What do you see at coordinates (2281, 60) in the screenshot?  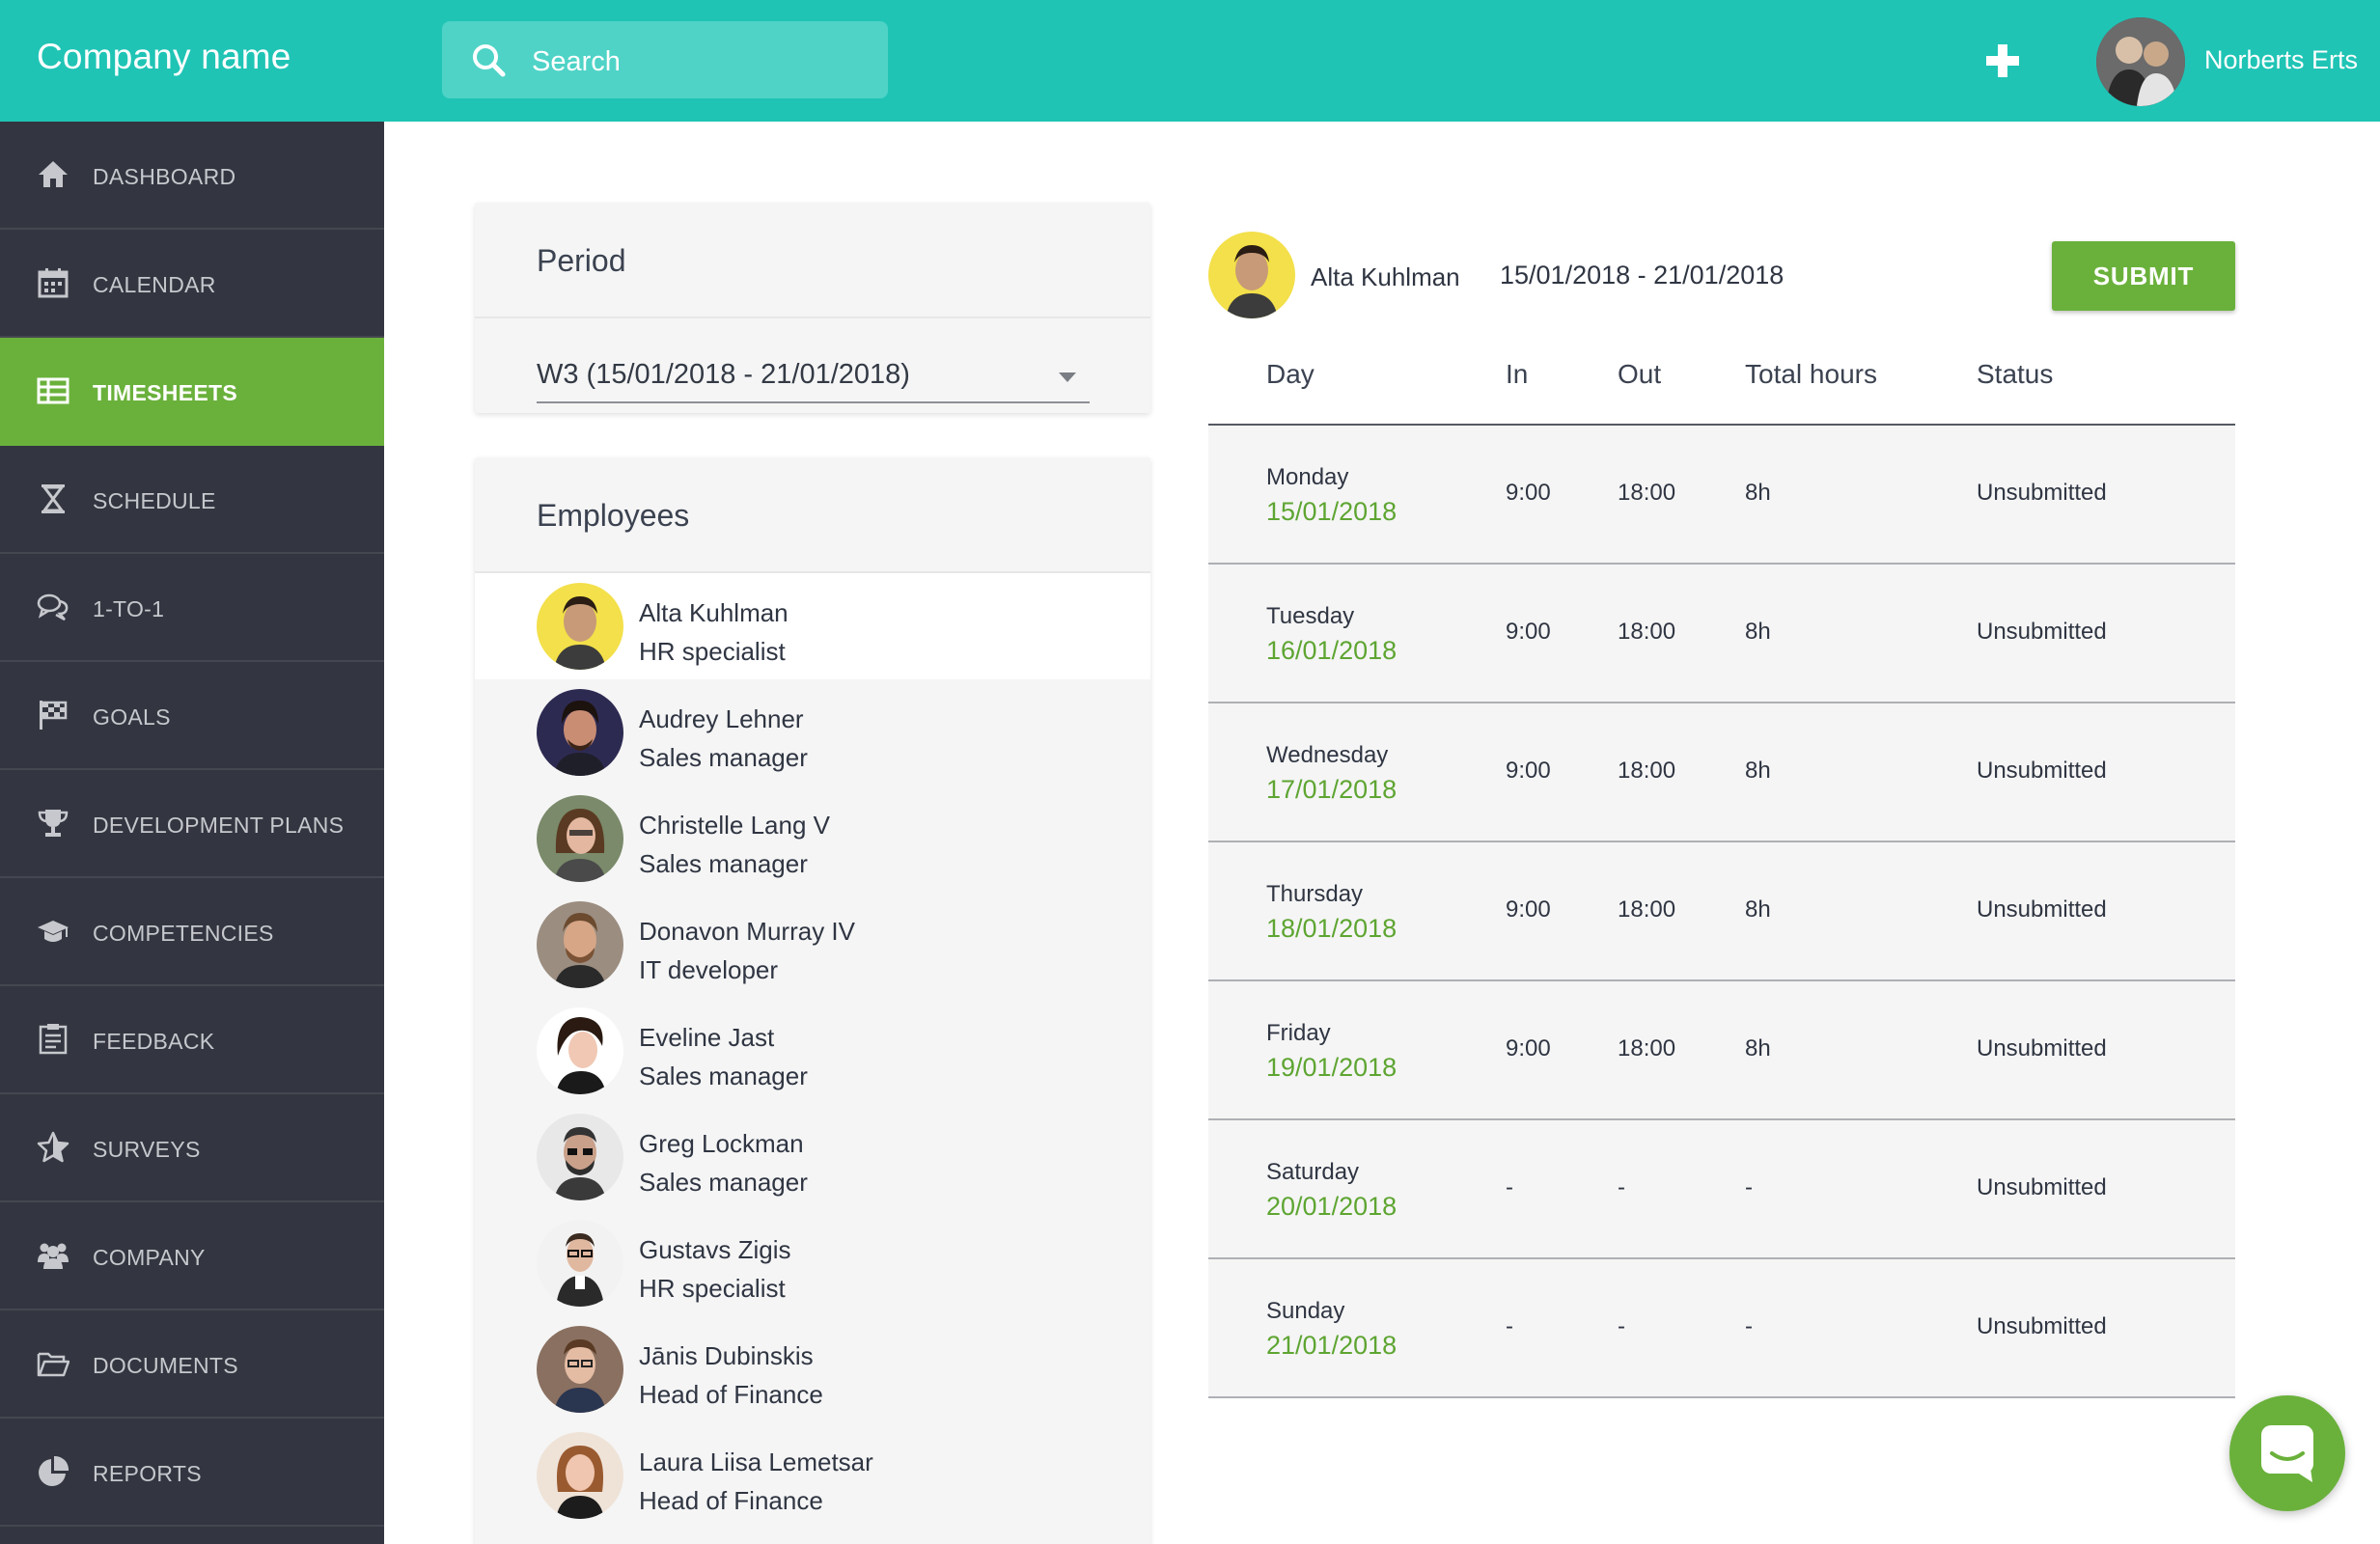 I see `user-name: Norberts Erts` at bounding box center [2281, 60].